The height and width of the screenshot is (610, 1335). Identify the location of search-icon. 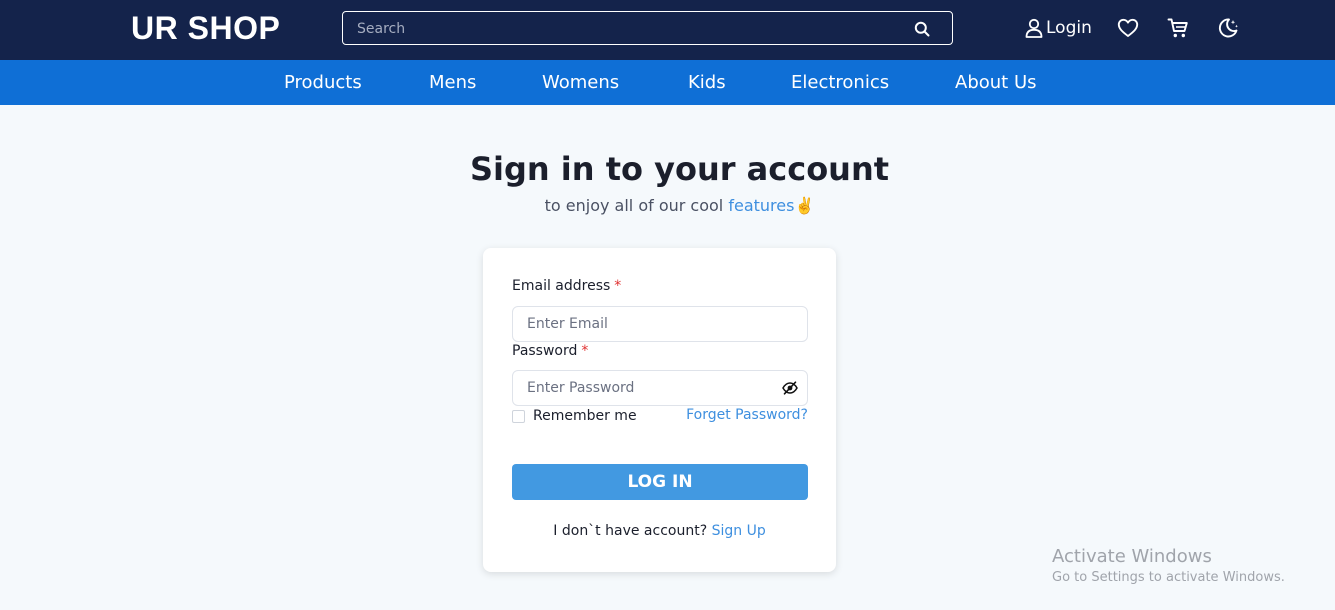
(922, 29).